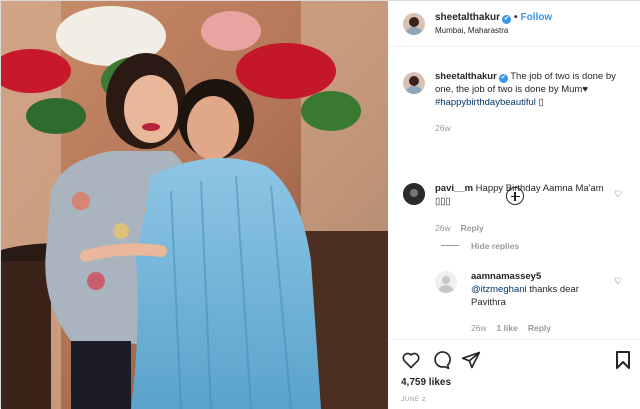  Describe the element at coordinates (411, 360) in the screenshot. I see `like-heart-icon` at that location.